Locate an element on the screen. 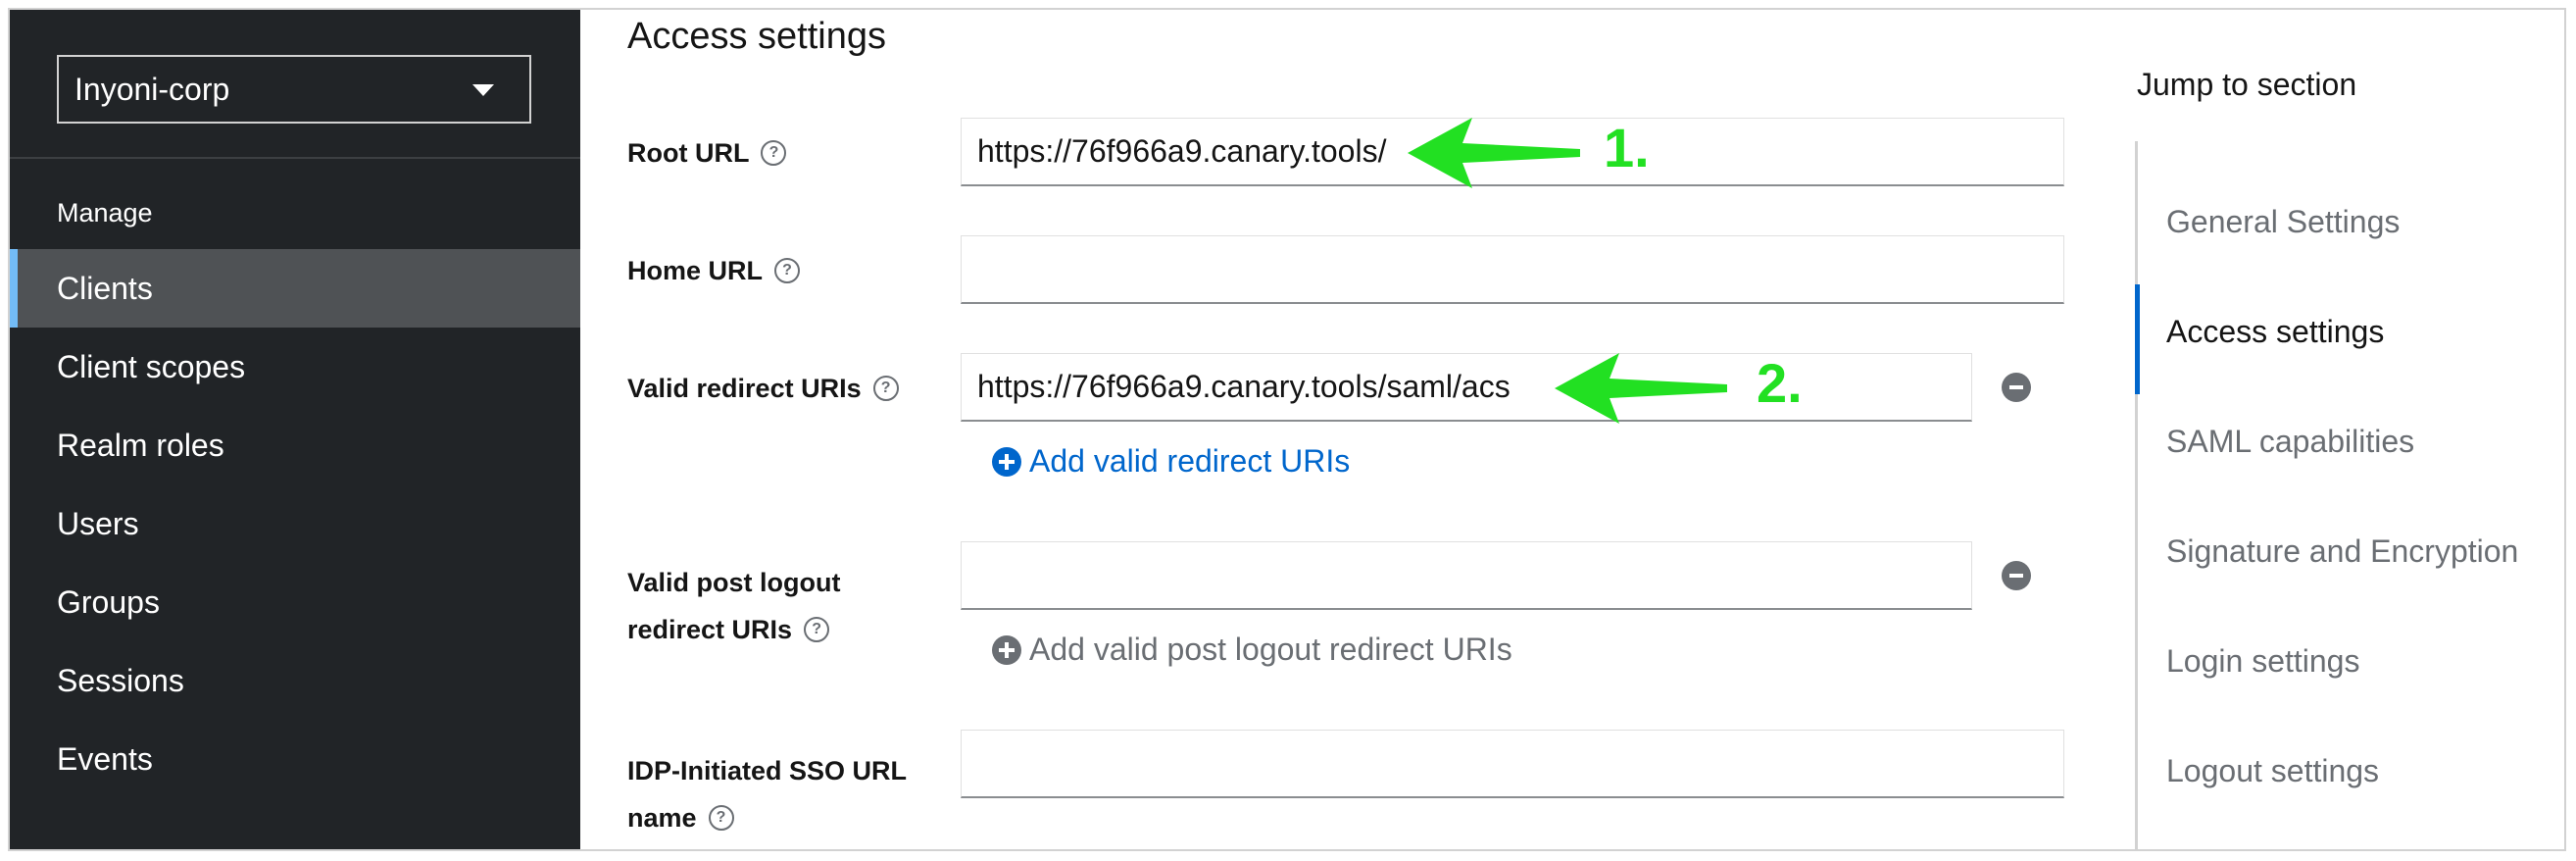 The image size is (2576, 861). redirect-uris-label-text: Valid redirect URIs is located at coordinates (744, 388).